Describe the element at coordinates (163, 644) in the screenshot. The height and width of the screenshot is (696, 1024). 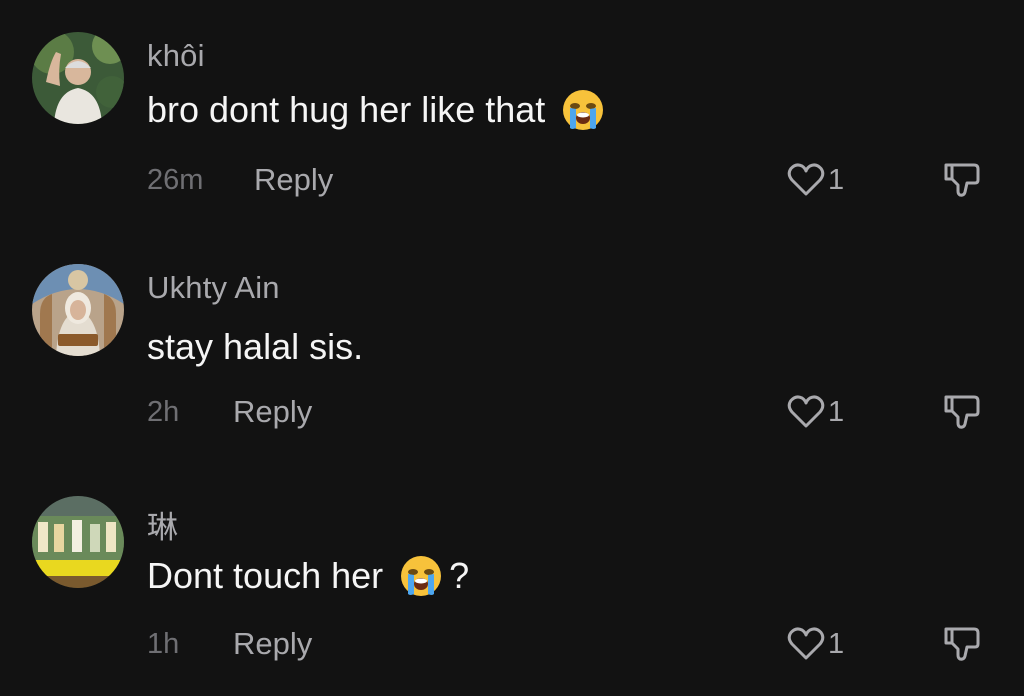
I see `comment-timestamp: 1h` at that location.